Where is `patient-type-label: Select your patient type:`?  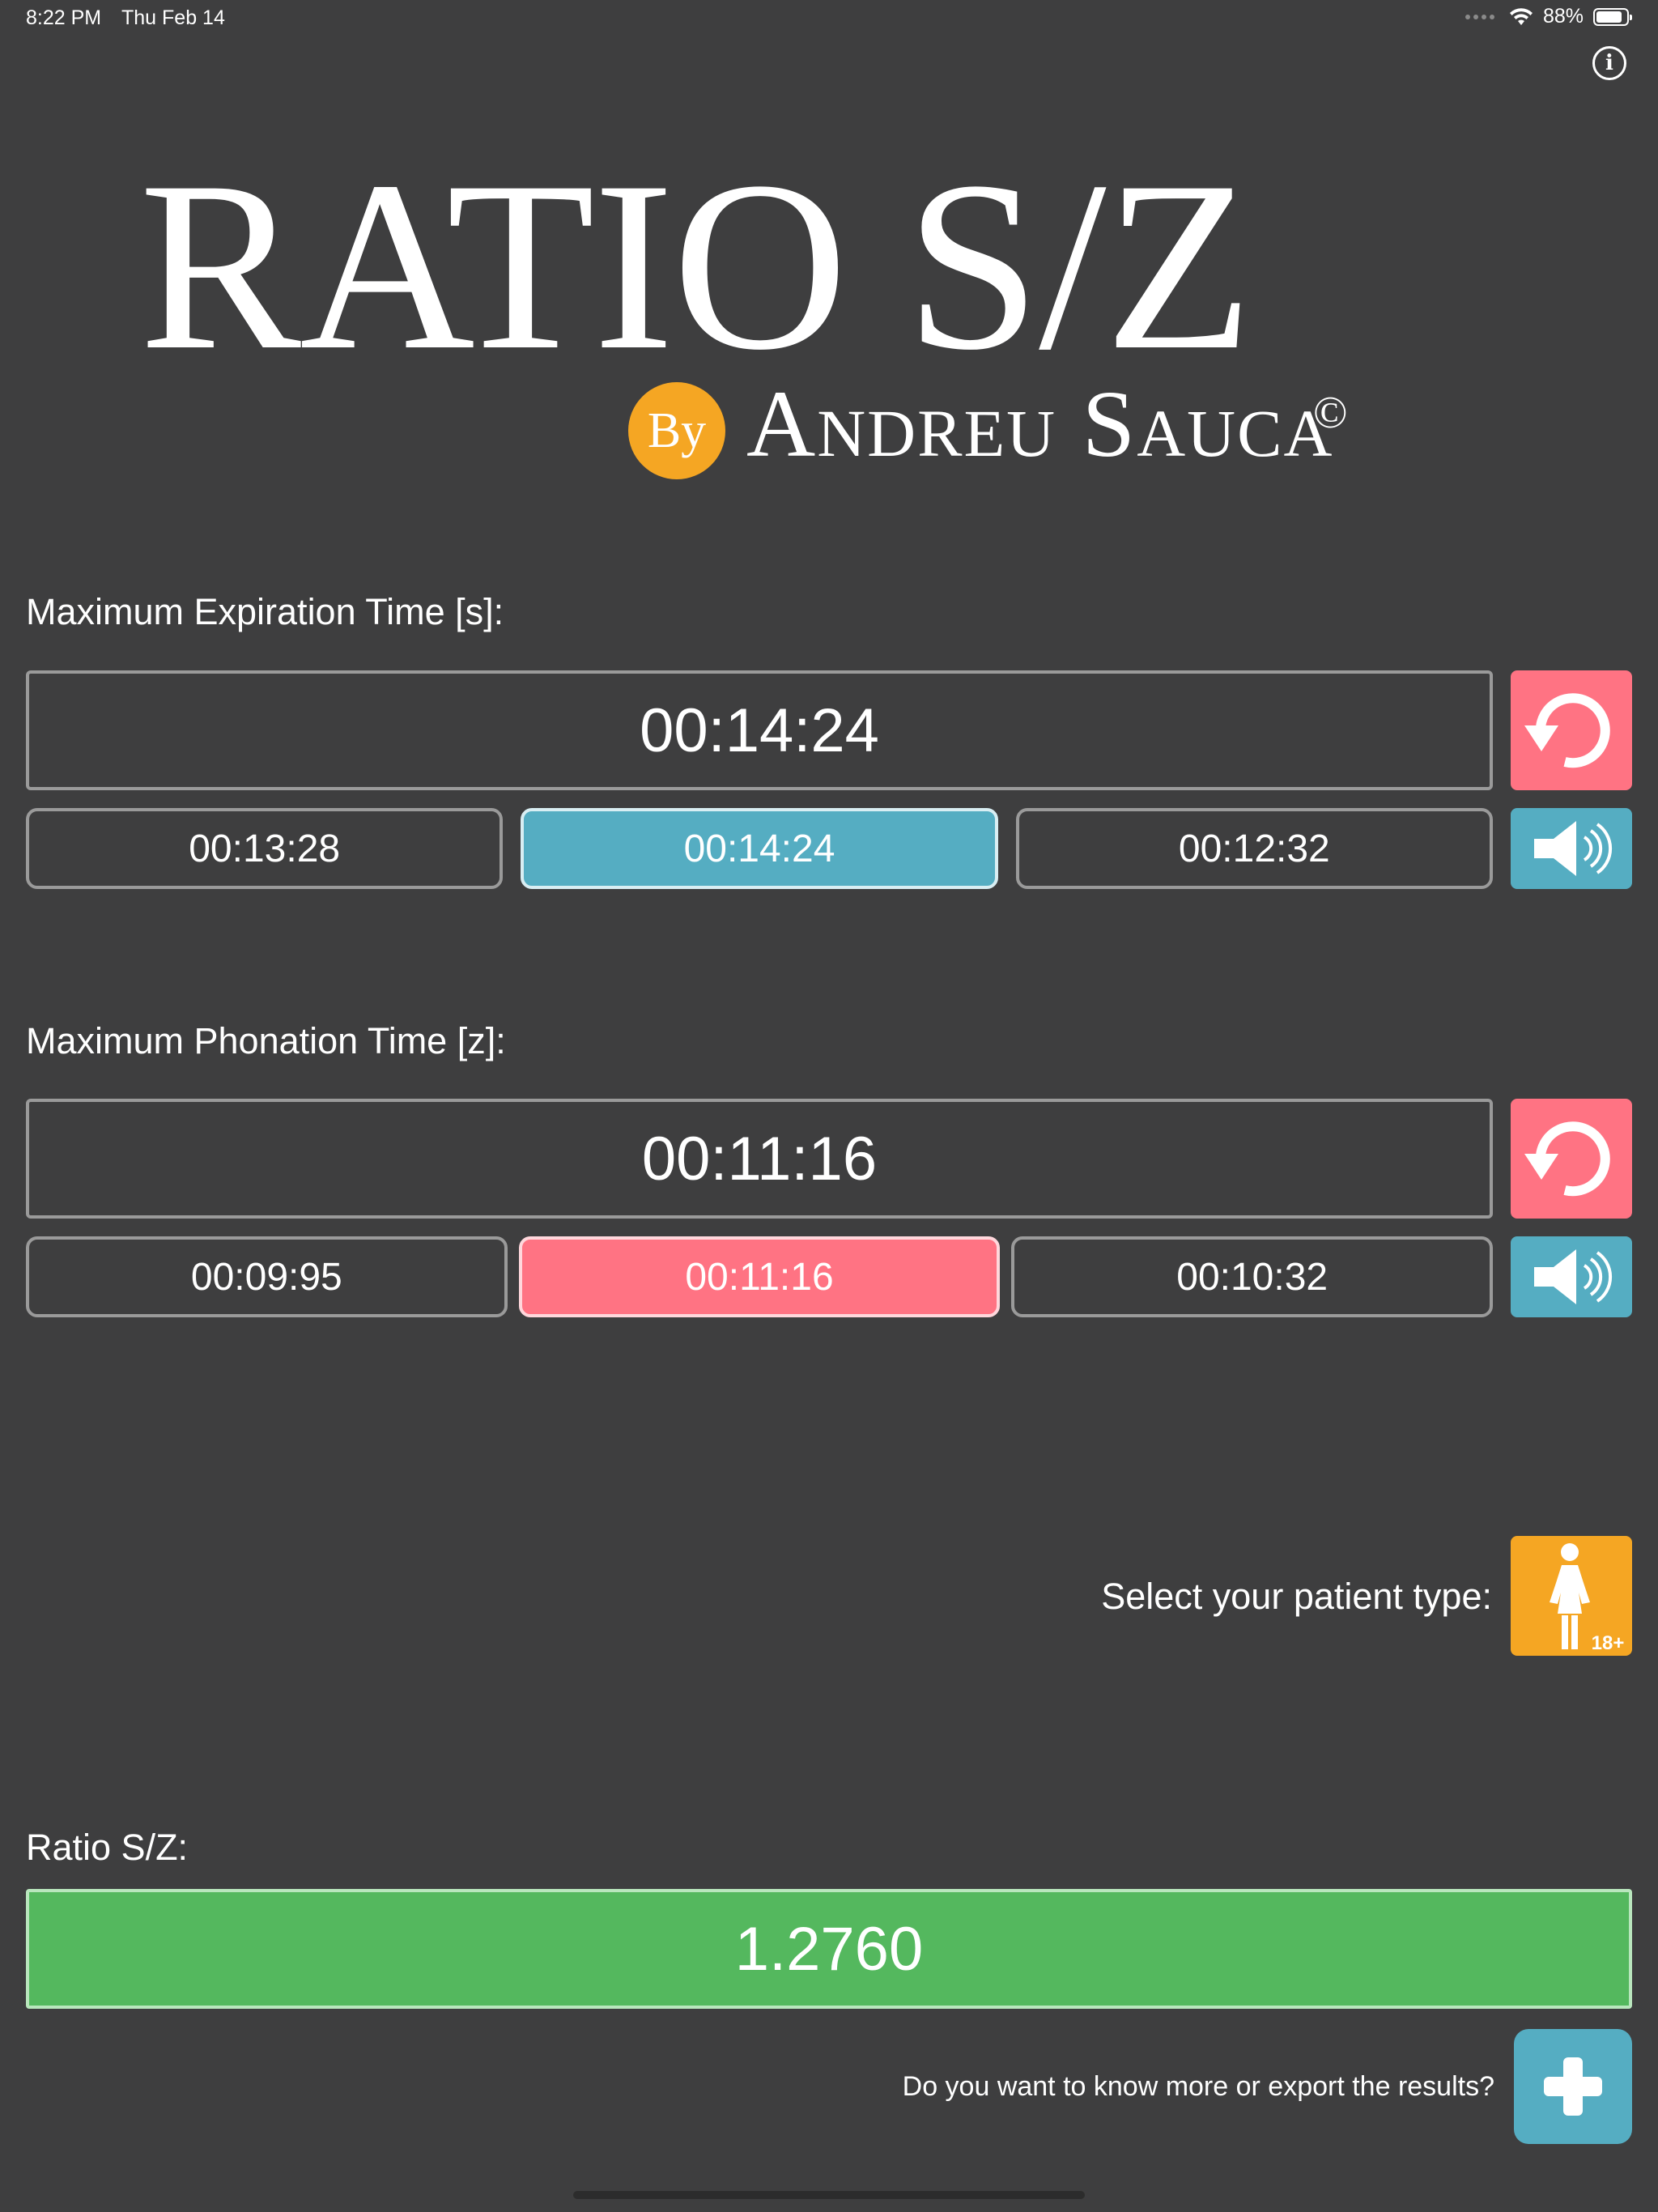 patient-type-label: Select your patient type: is located at coordinates (1296, 1597).